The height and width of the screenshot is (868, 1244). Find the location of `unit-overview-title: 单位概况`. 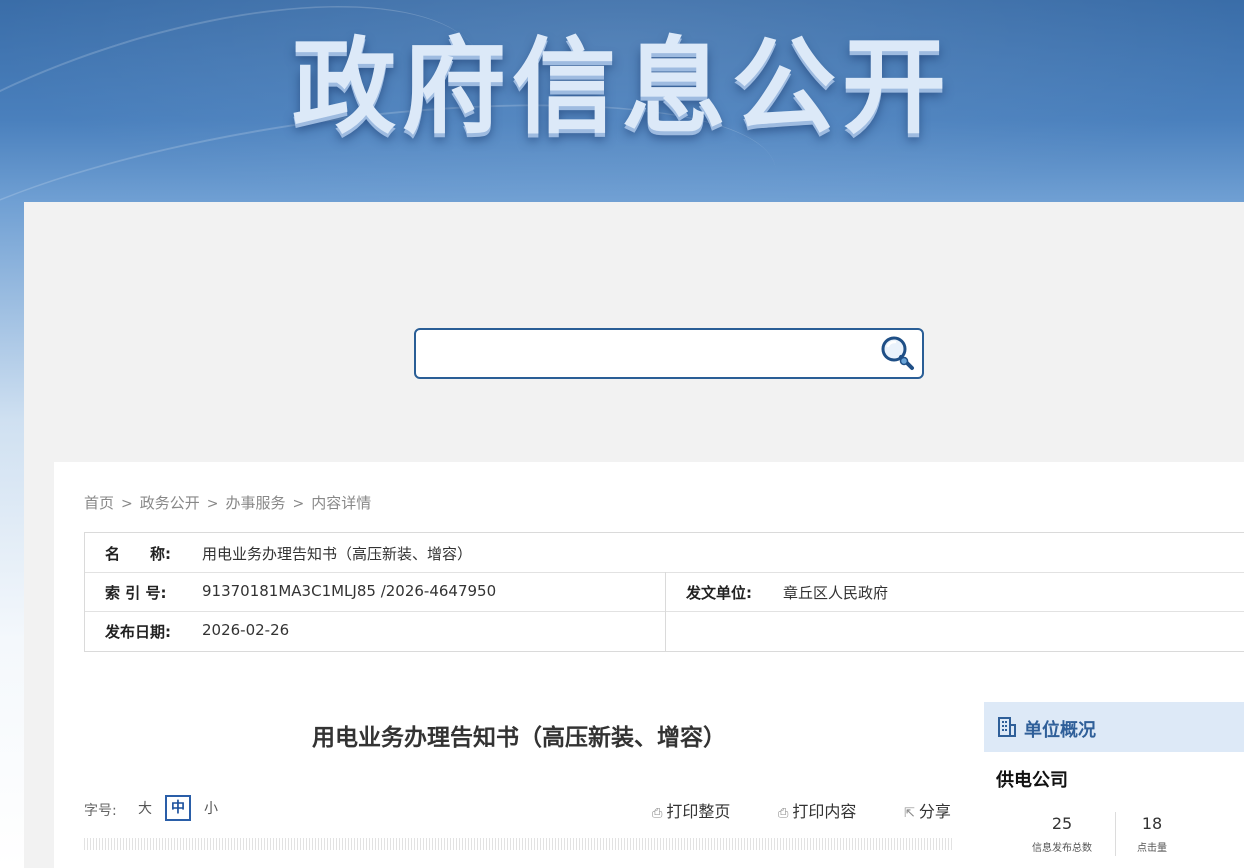

unit-overview-title: 单位概况 is located at coordinates (1060, 730).